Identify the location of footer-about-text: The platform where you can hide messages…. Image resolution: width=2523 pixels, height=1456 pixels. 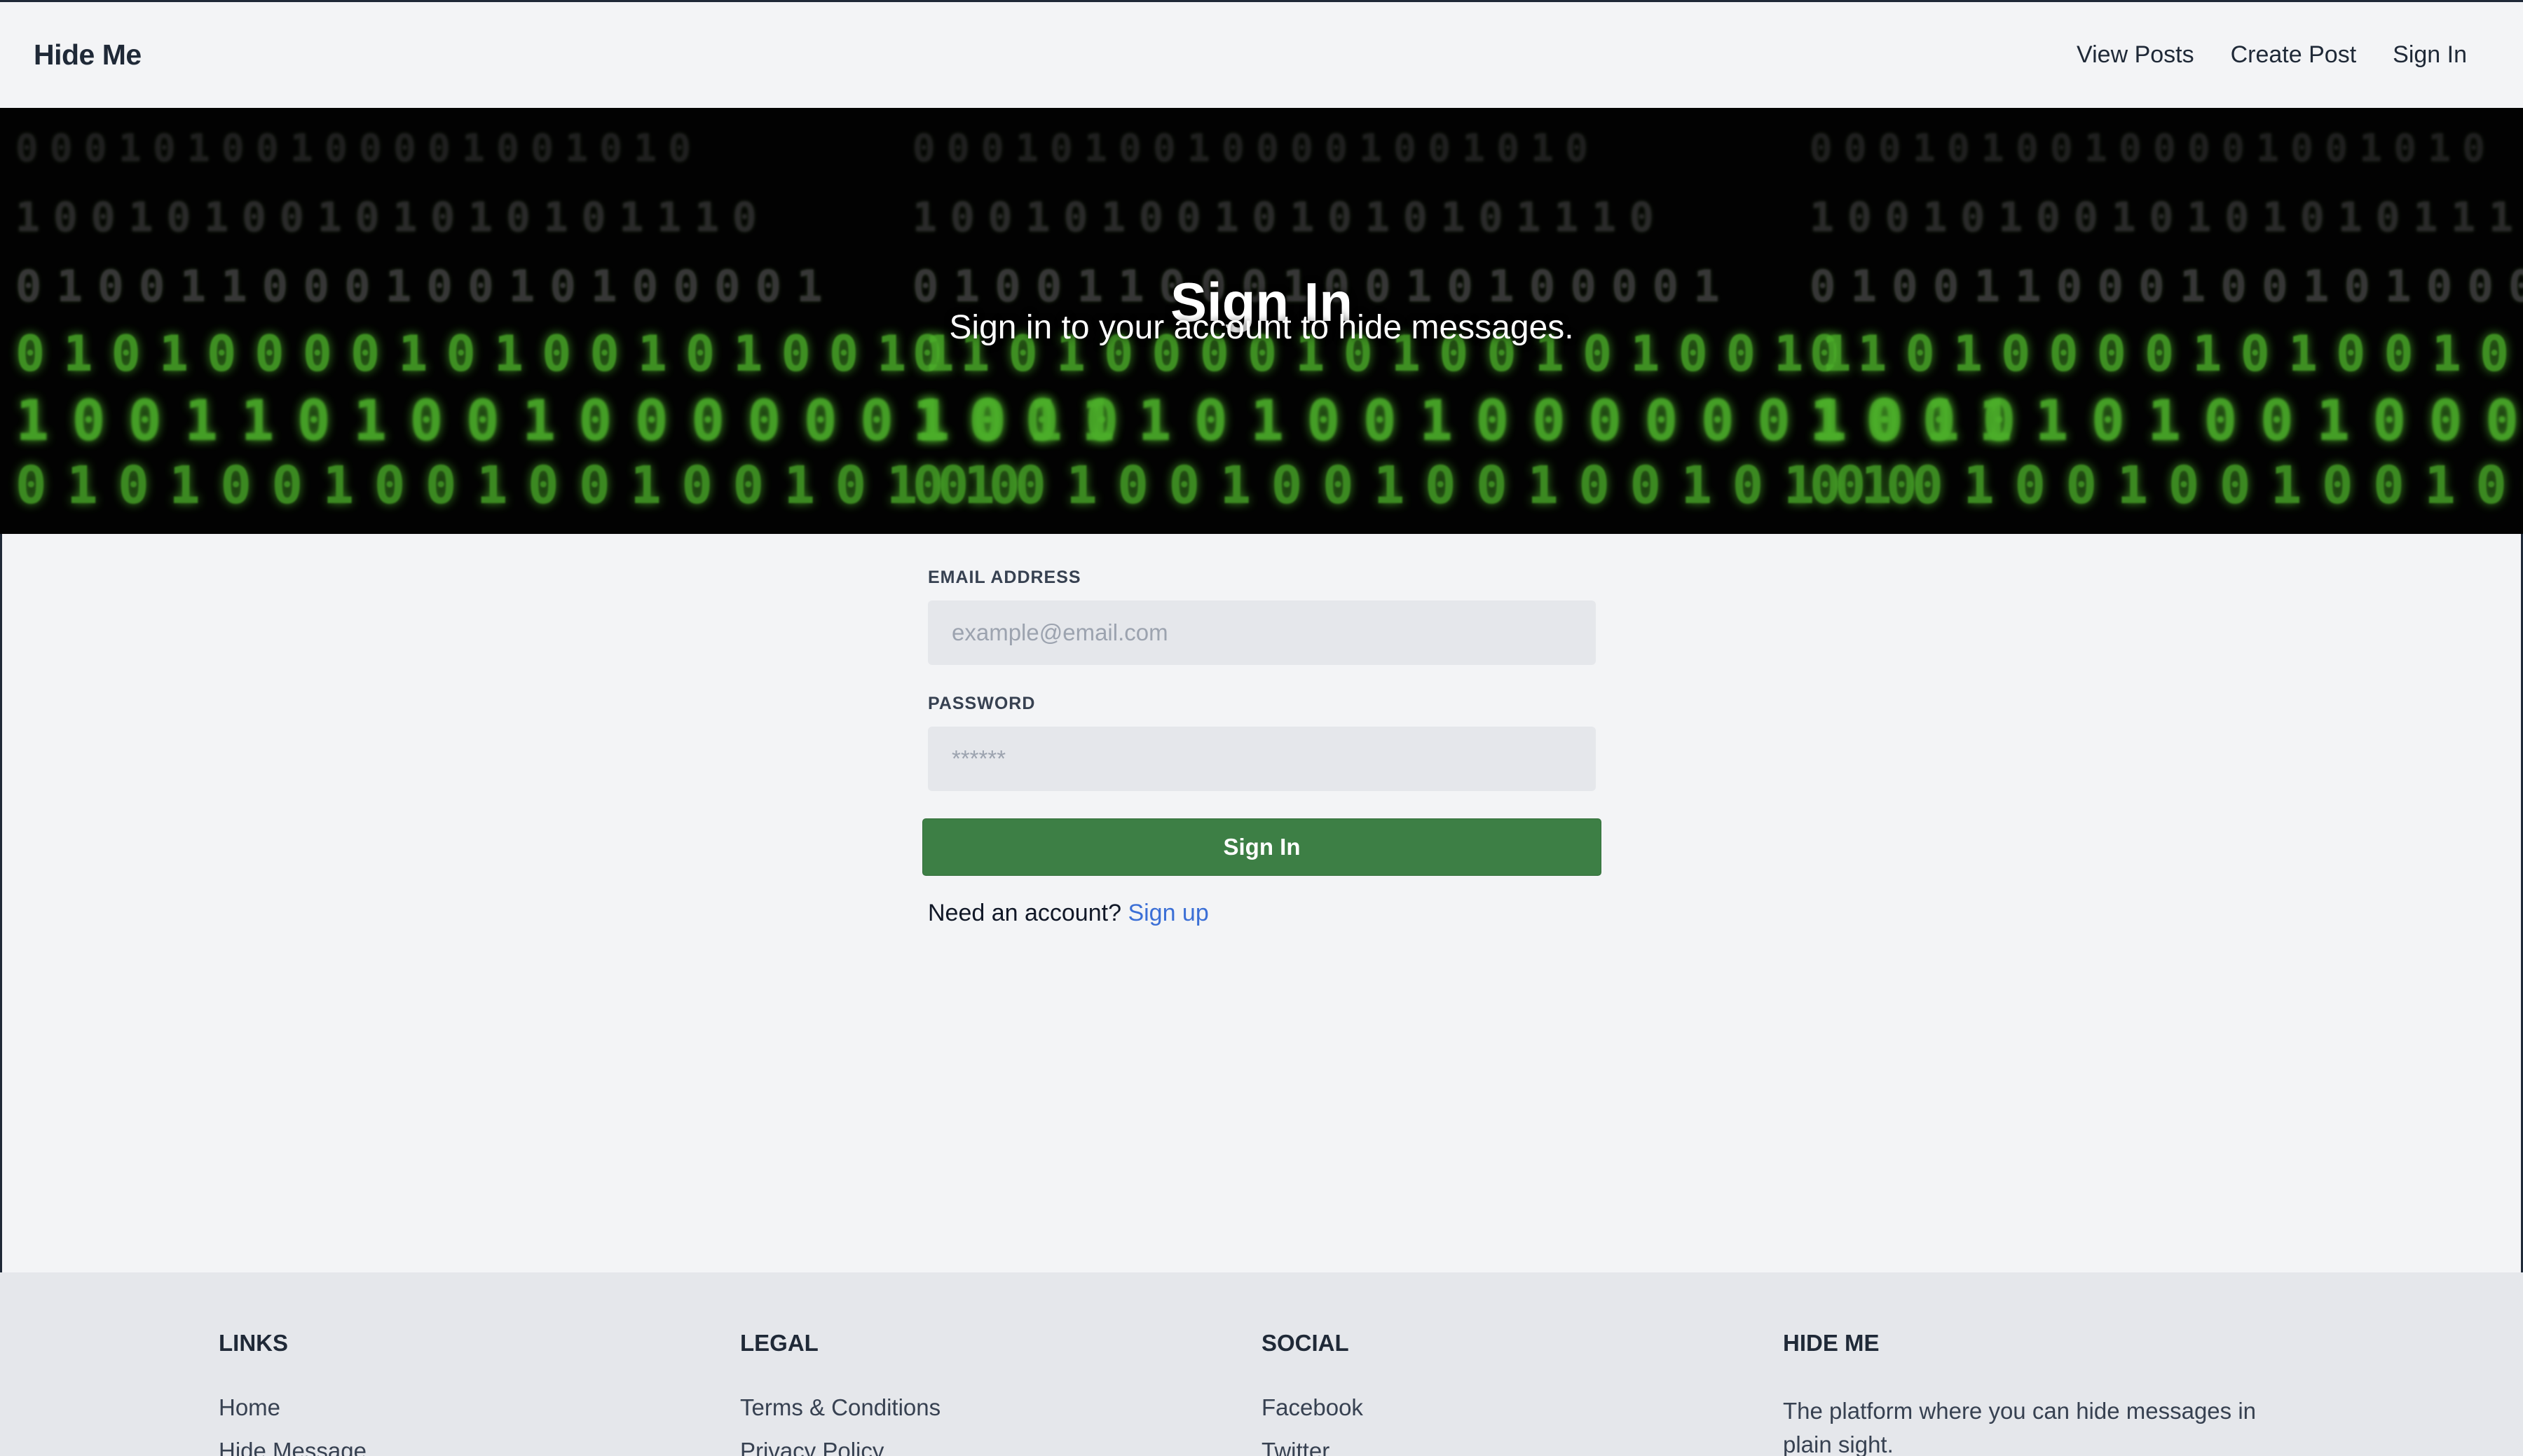
(2020, 1427).